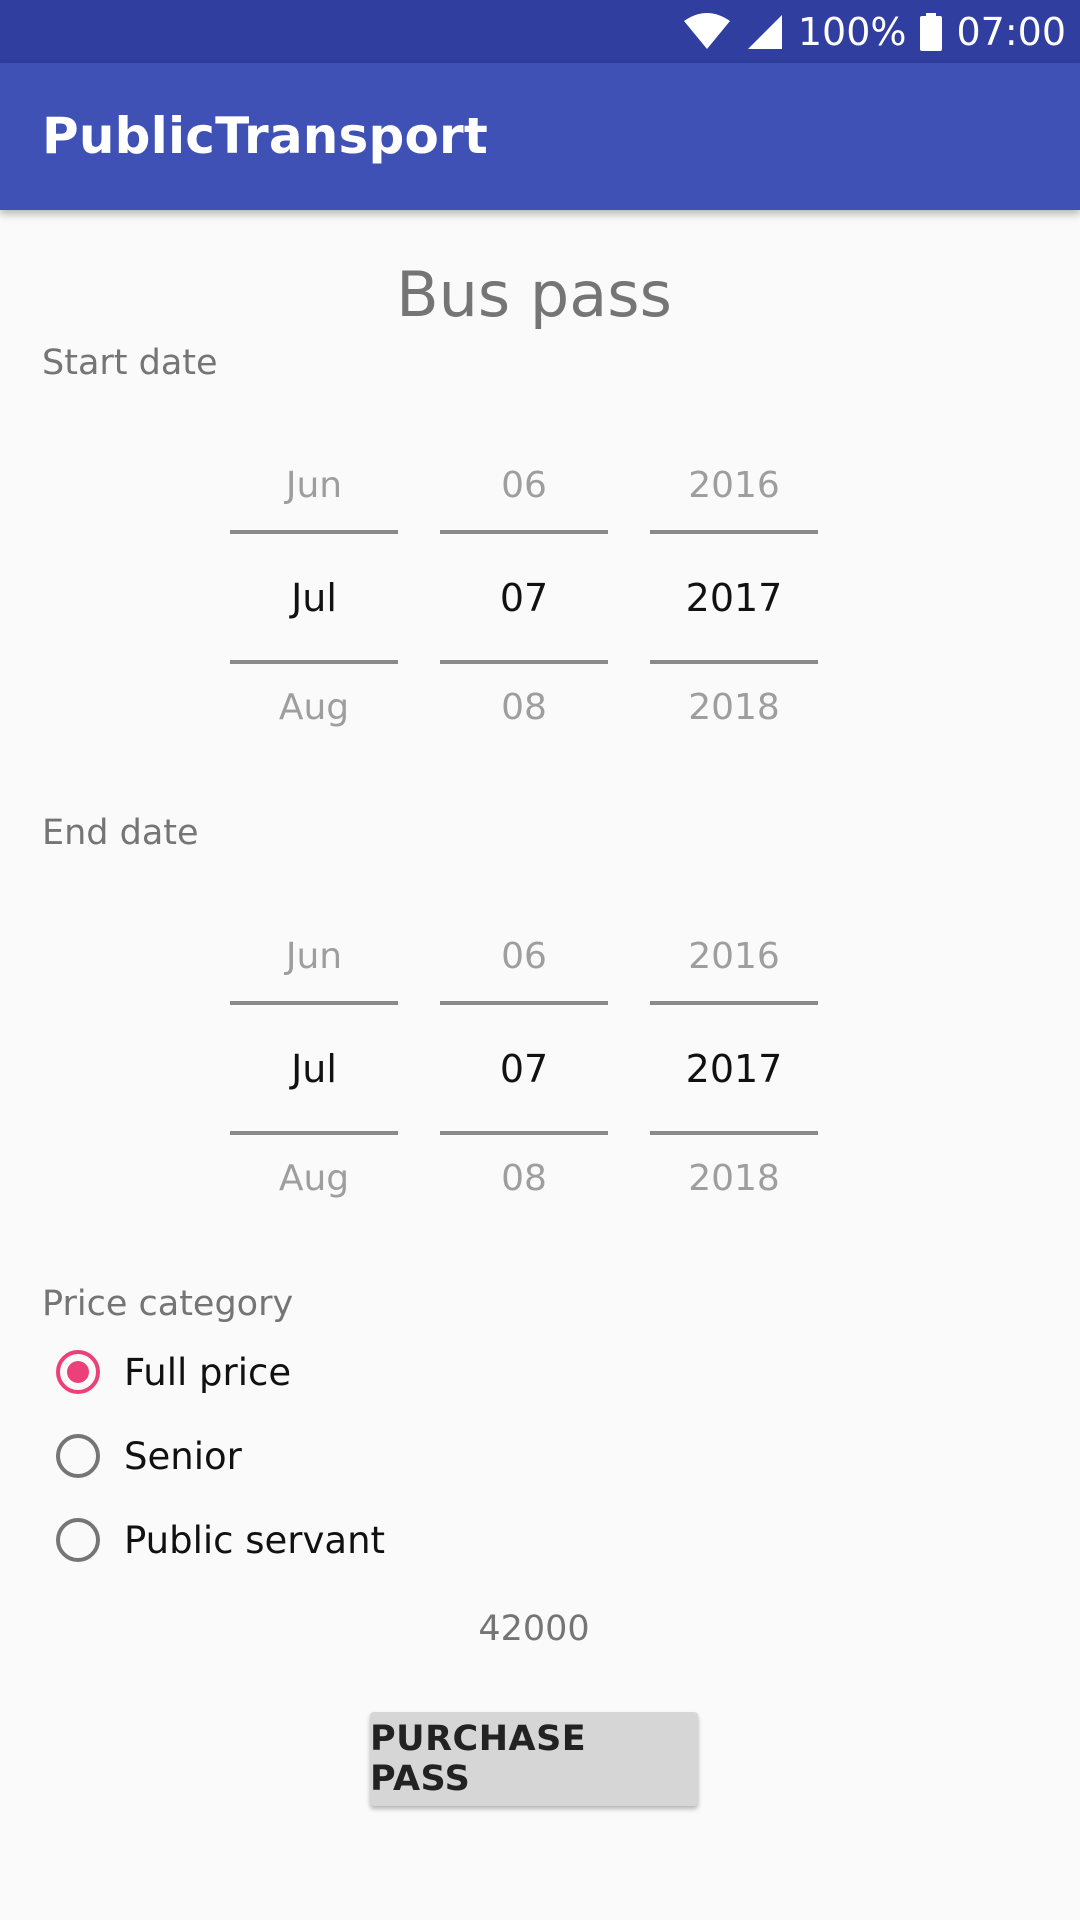  What do you see at coordinates (130, 363) in the screenshot?
I see `start-date-label: Start date` at bounding box center [130, 363].